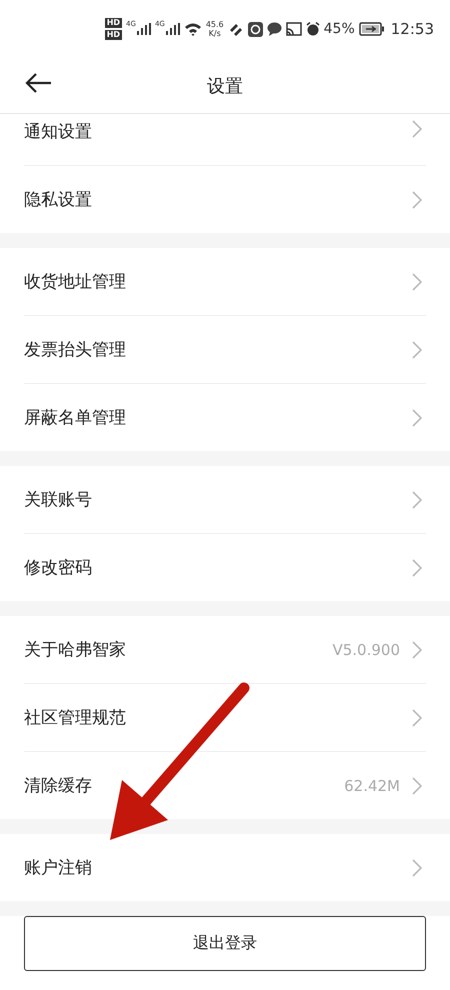 The image size is (450, 990). What do you see at coordinates (75, 350) in the screenshot?
I see `row-label: 发票抬头管理` at bounding box center [75, 350].